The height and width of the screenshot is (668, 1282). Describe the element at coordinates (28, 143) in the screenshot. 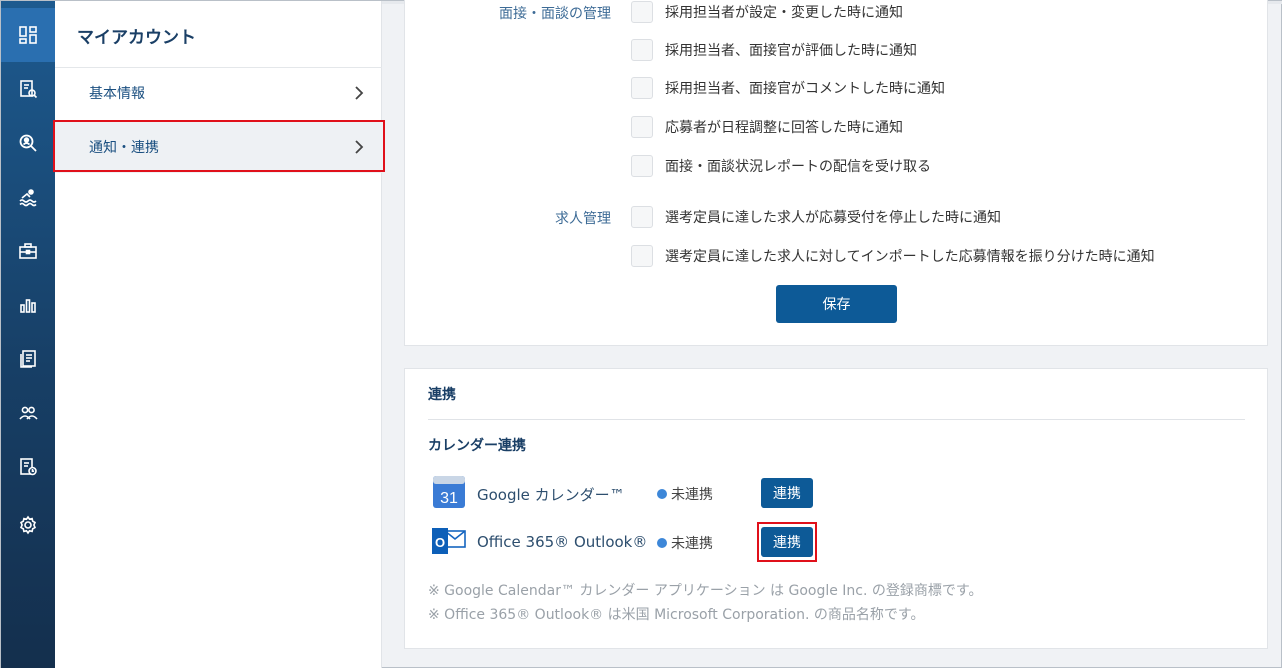

I see `magnifier-user-icon` at that location.